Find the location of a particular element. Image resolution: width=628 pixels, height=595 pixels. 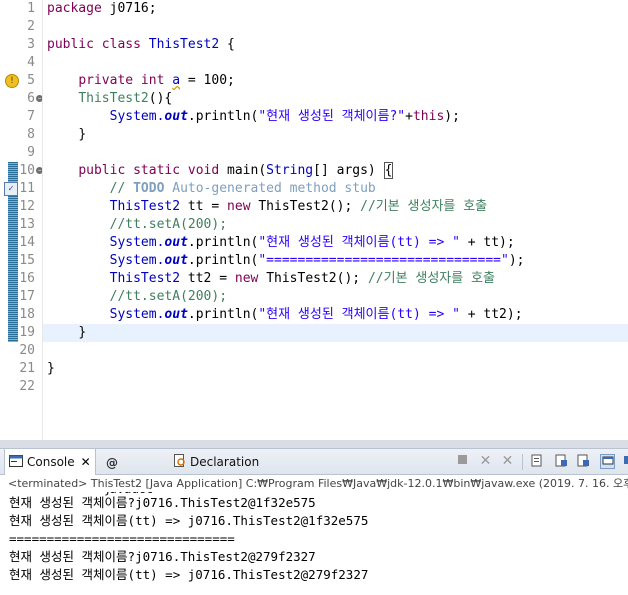

keyword: public static void is located at coordinates (153, 170).